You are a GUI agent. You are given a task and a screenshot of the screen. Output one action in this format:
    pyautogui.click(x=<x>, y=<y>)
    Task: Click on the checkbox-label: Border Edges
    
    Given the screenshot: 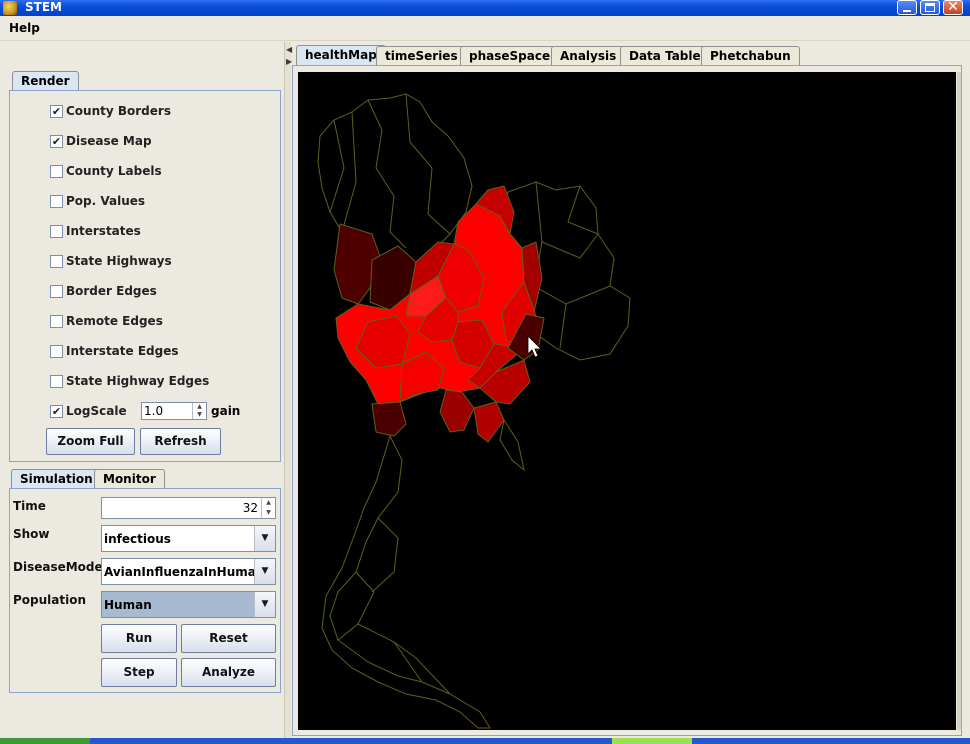 What is the action you would take?
    pyautogui.click(x=111, y=291)
    